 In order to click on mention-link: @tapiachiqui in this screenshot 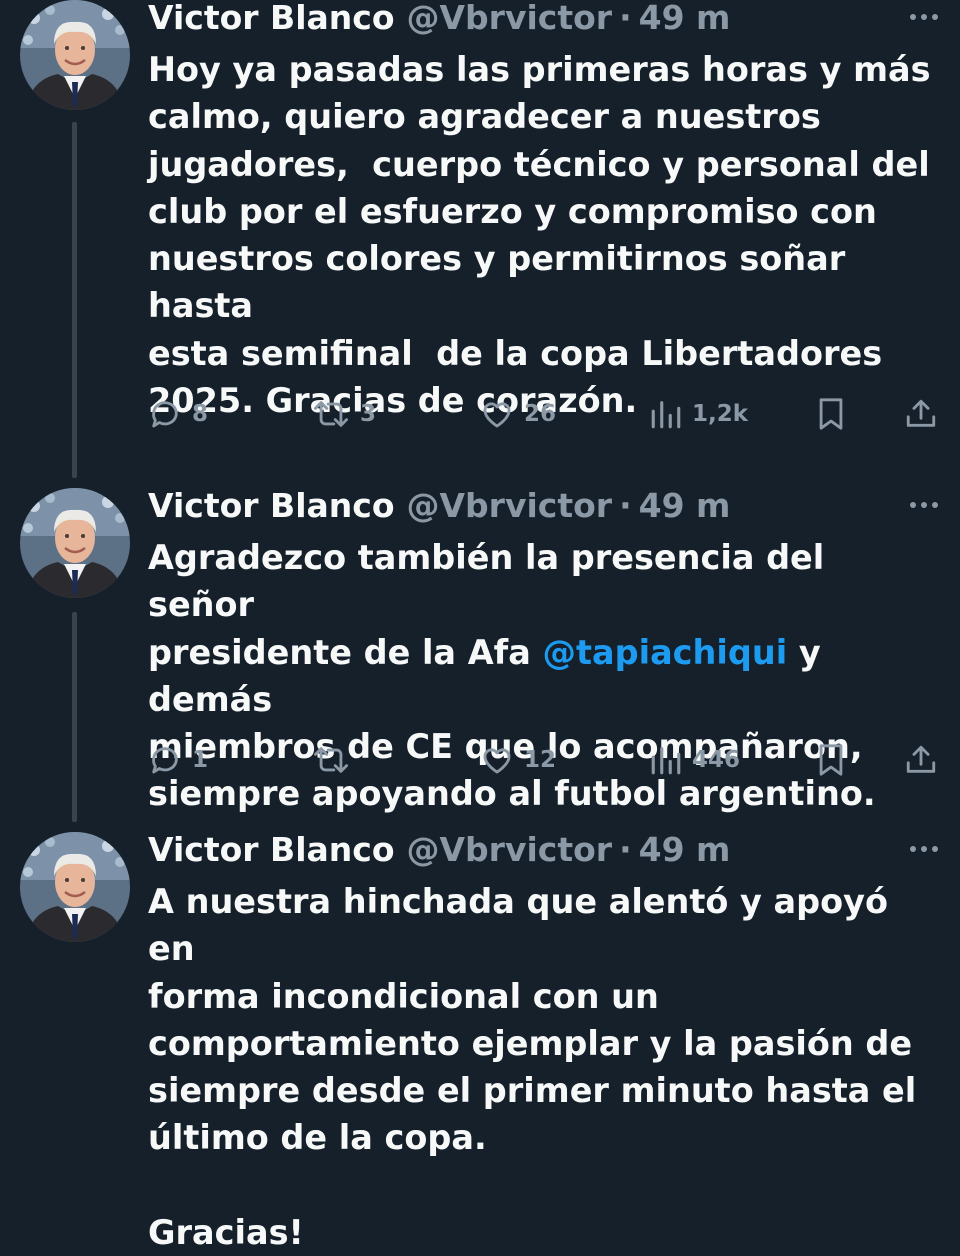, I will do `click(664, 652)`.